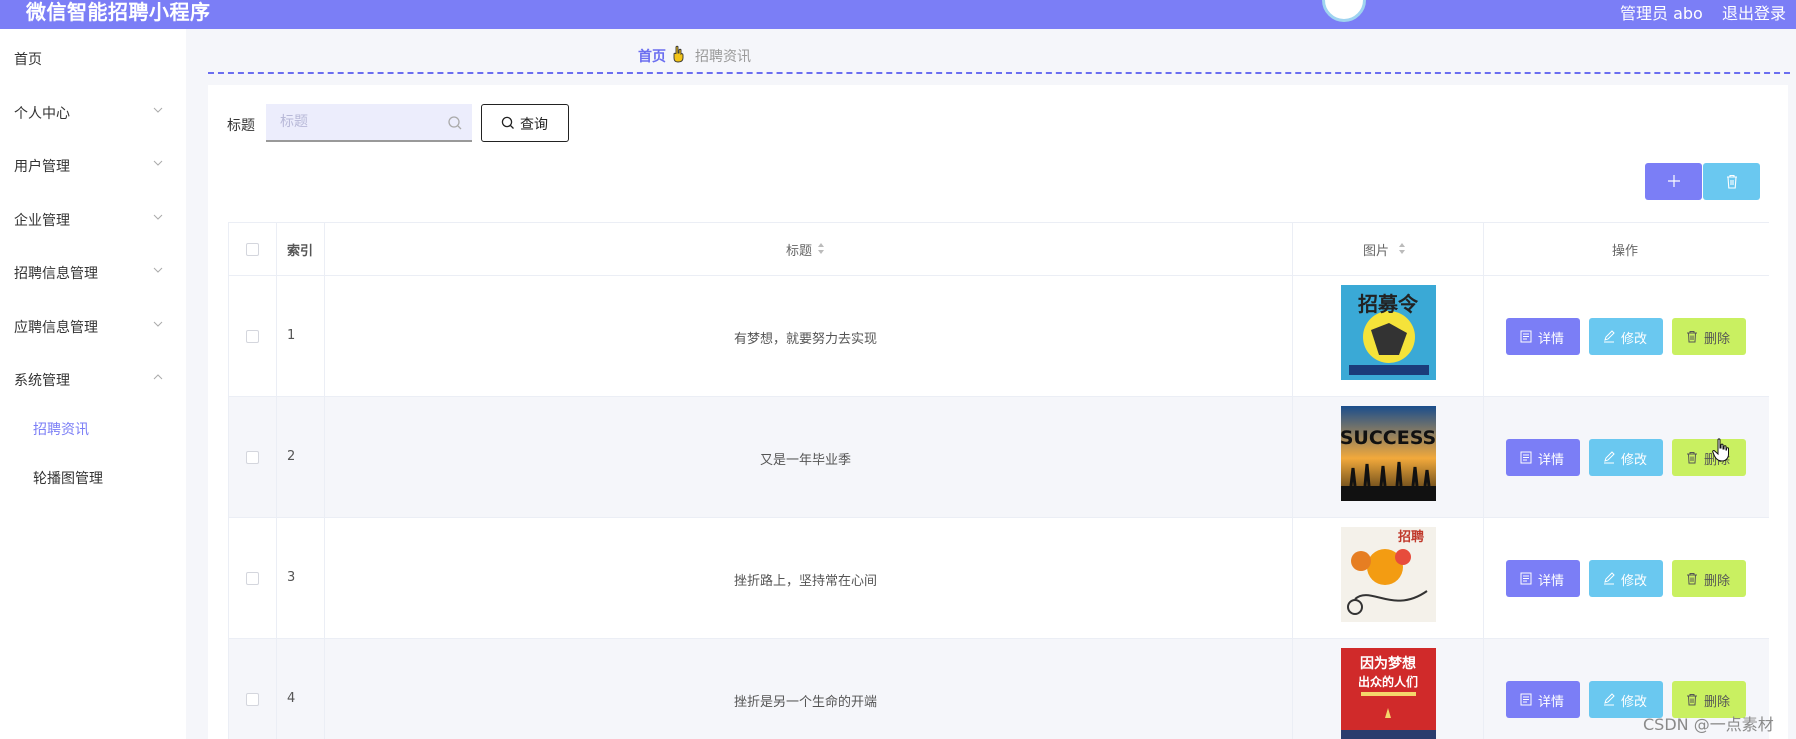  What do you see at coordinates (42, 114) in the screenshot?
I see `sidebar-item-label: 个人中心` at bounding box center [42, 114].